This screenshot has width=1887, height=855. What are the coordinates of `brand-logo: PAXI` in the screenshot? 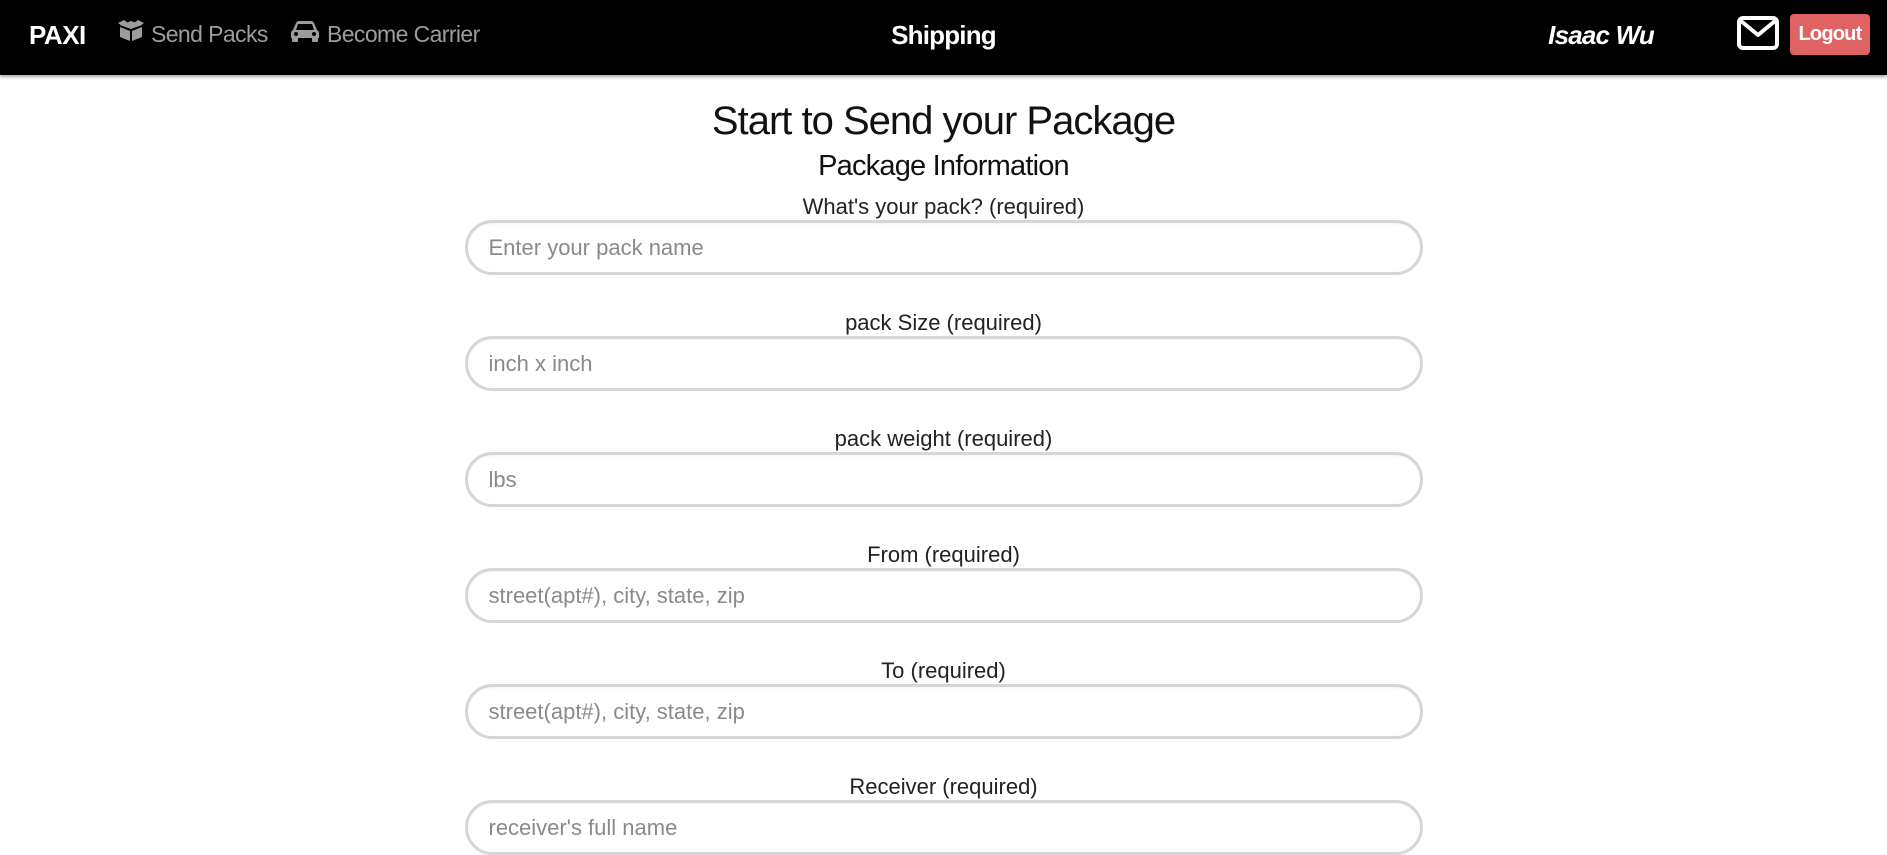 It's located at (57, 35).